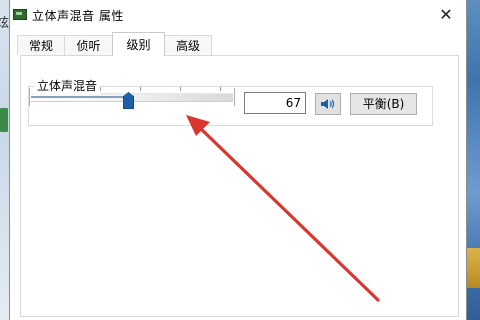 The width and height of the screenshot is (480, 320). I want to click on close-icon: ✕, so click(446, 14).